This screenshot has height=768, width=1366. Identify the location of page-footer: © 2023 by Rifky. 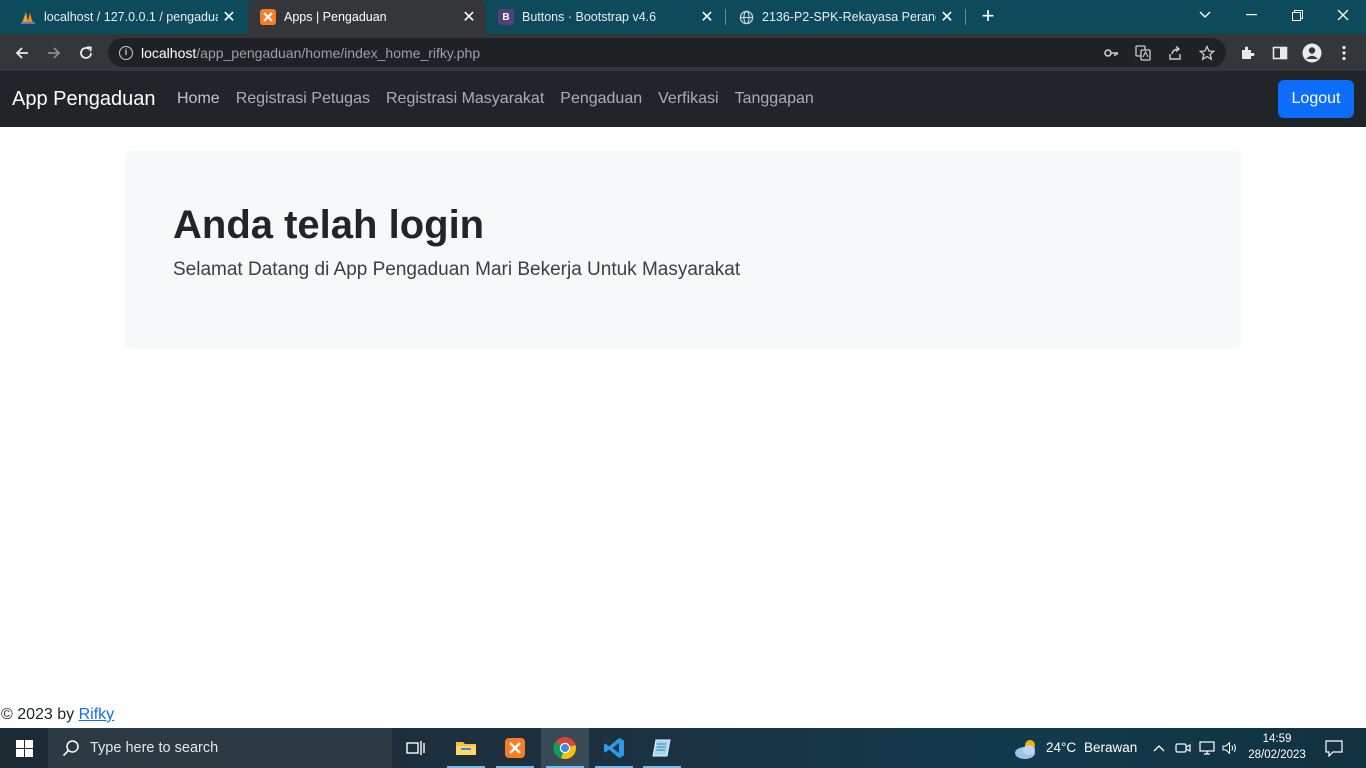
(57, 715).